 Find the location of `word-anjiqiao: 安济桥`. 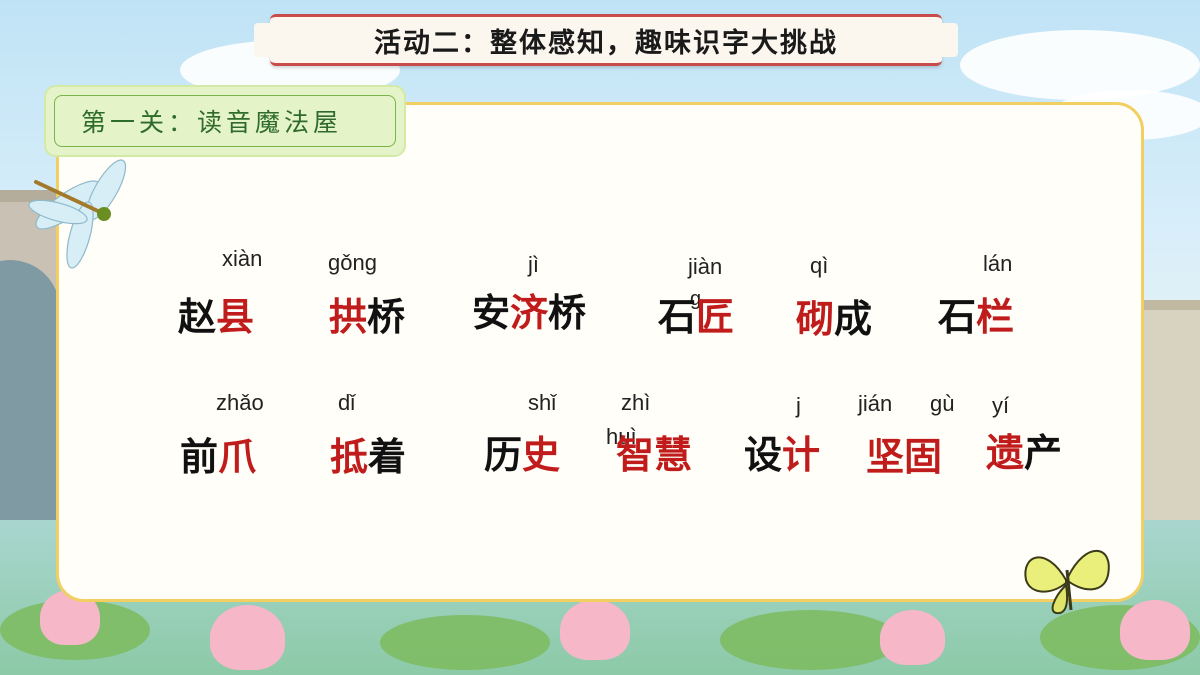

word-anjiqiao: 安济桥 is located at coordinates (529, 313).